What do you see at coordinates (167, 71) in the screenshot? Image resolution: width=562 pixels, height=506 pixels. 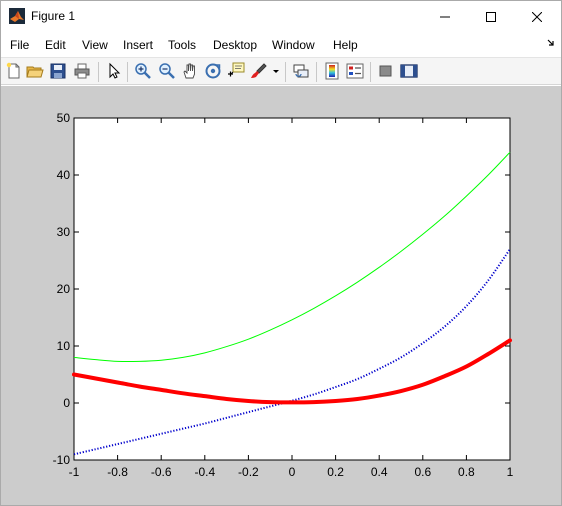 I see `zoom-out-icon` at bounding box center [167, 71].